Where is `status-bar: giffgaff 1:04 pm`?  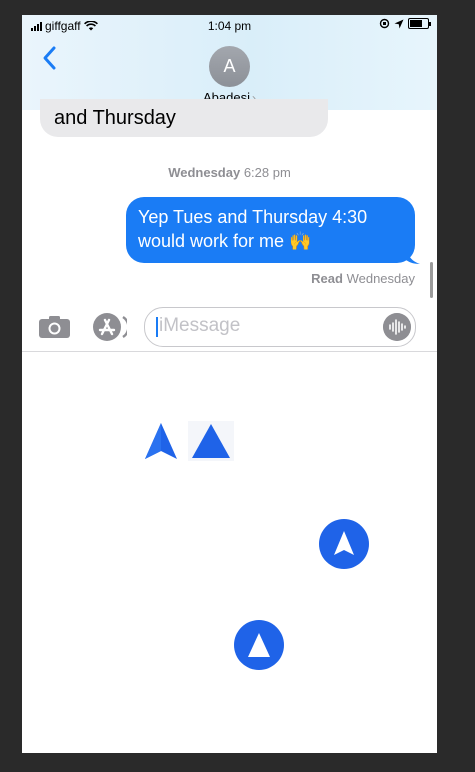
status-bar: giffgaff 1:04 pm is located at coordinates (229, 26).